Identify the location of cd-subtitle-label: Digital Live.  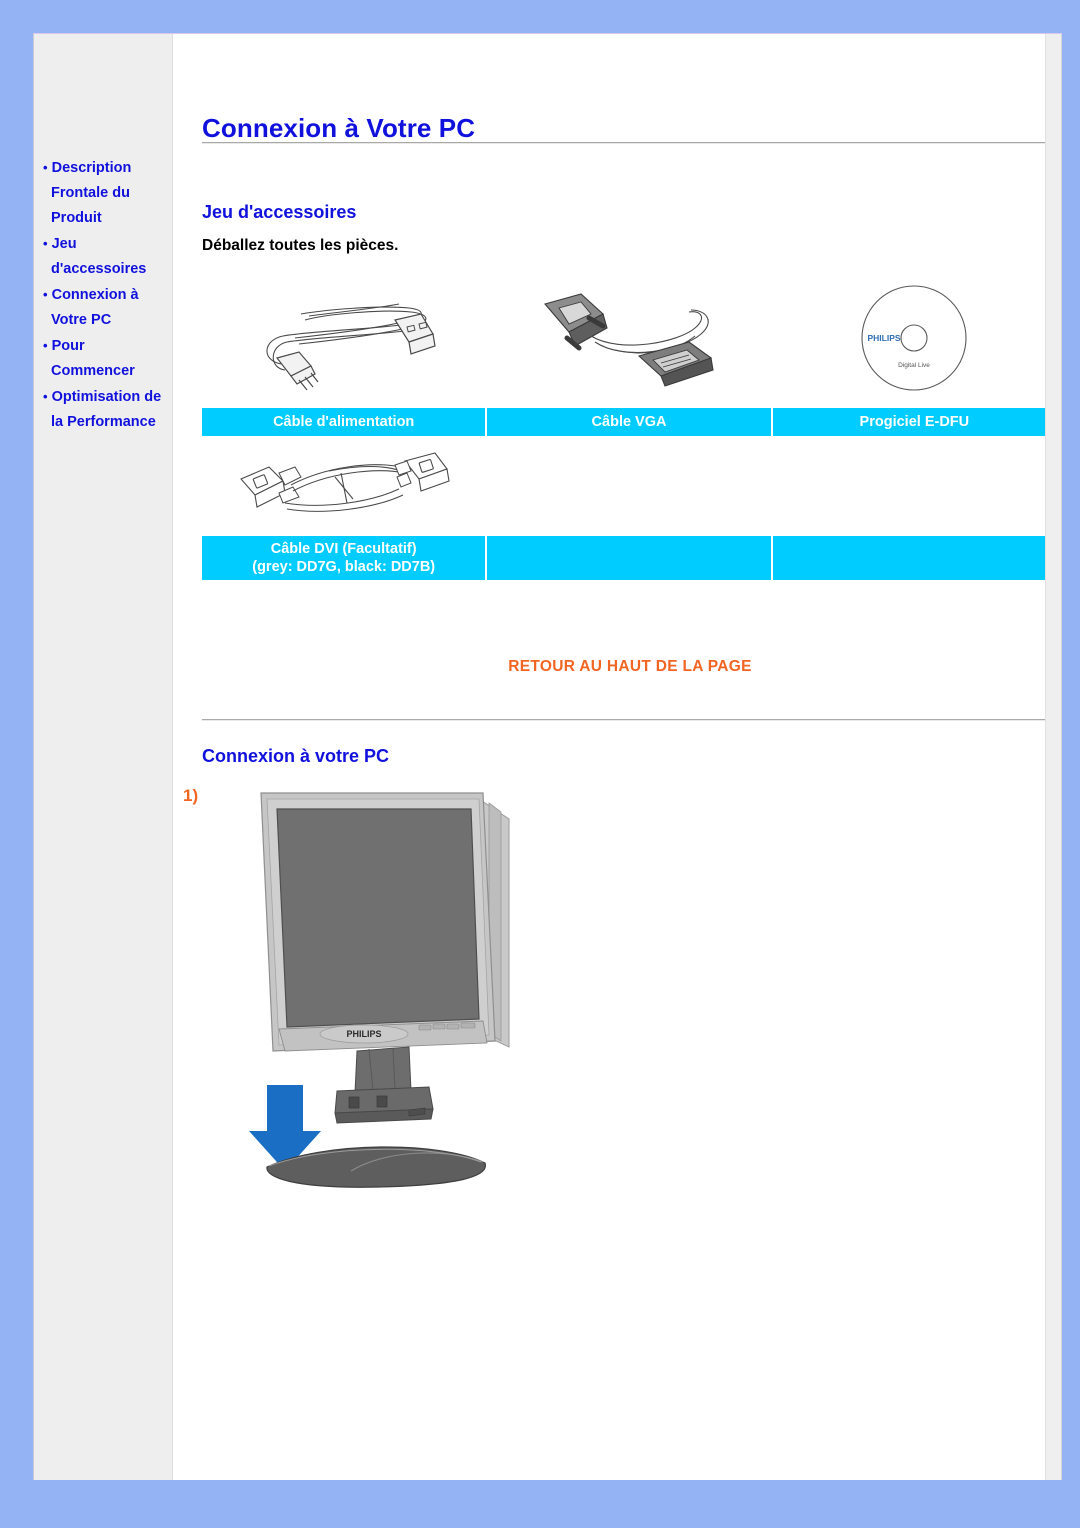
(914, 365).